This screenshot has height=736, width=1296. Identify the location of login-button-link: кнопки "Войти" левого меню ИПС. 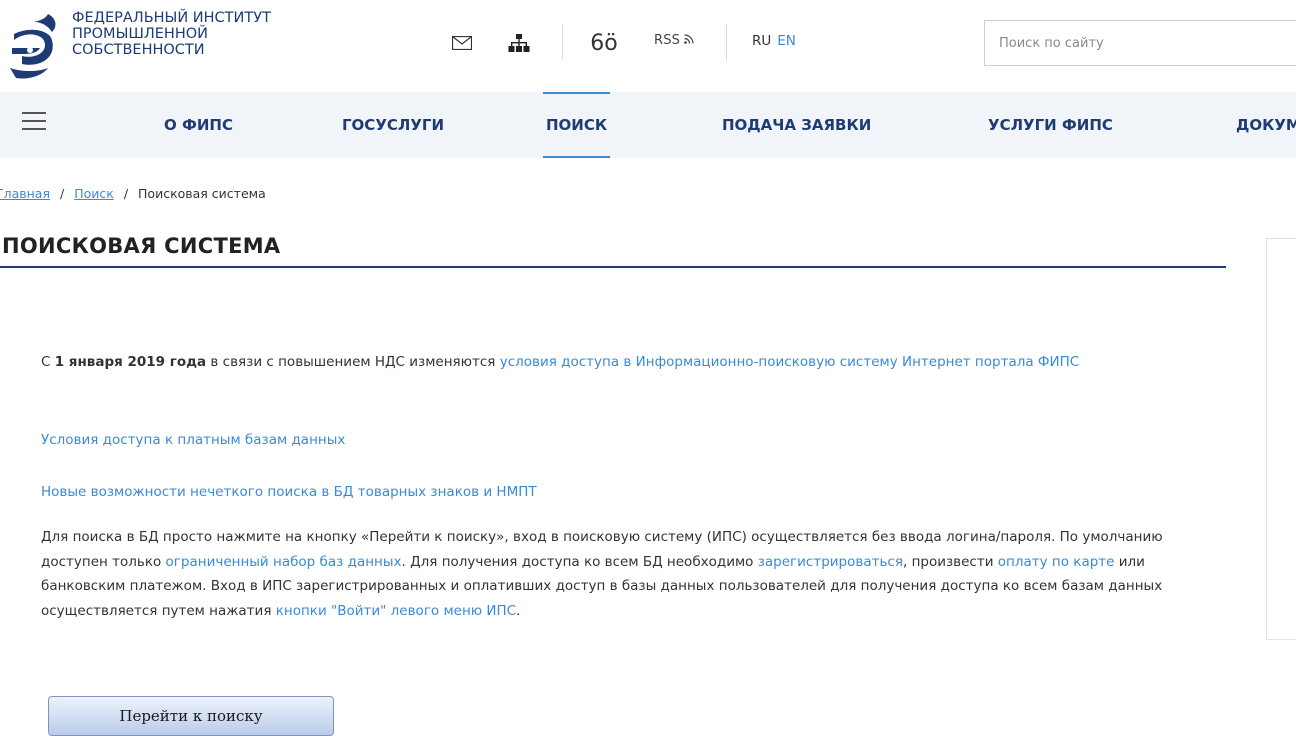
(396, 611).